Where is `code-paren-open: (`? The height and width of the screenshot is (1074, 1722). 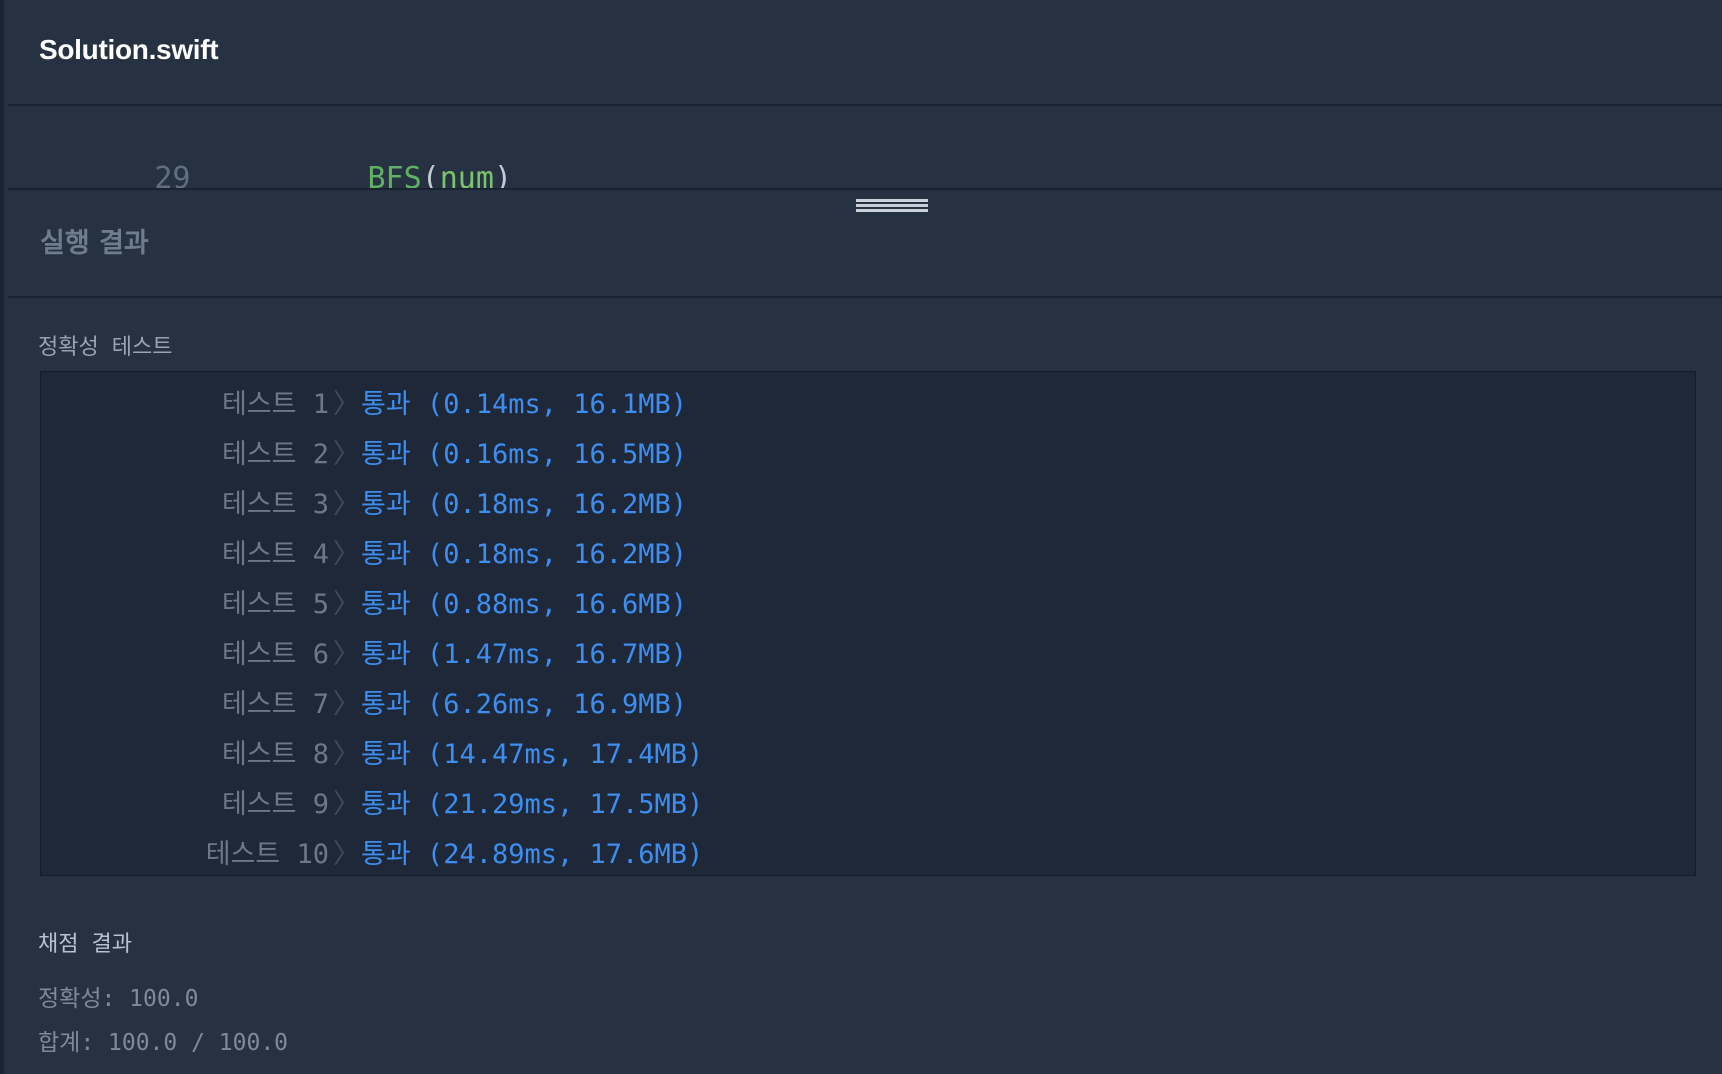
code-paren-open: ( is located at coordinates (430, 175).